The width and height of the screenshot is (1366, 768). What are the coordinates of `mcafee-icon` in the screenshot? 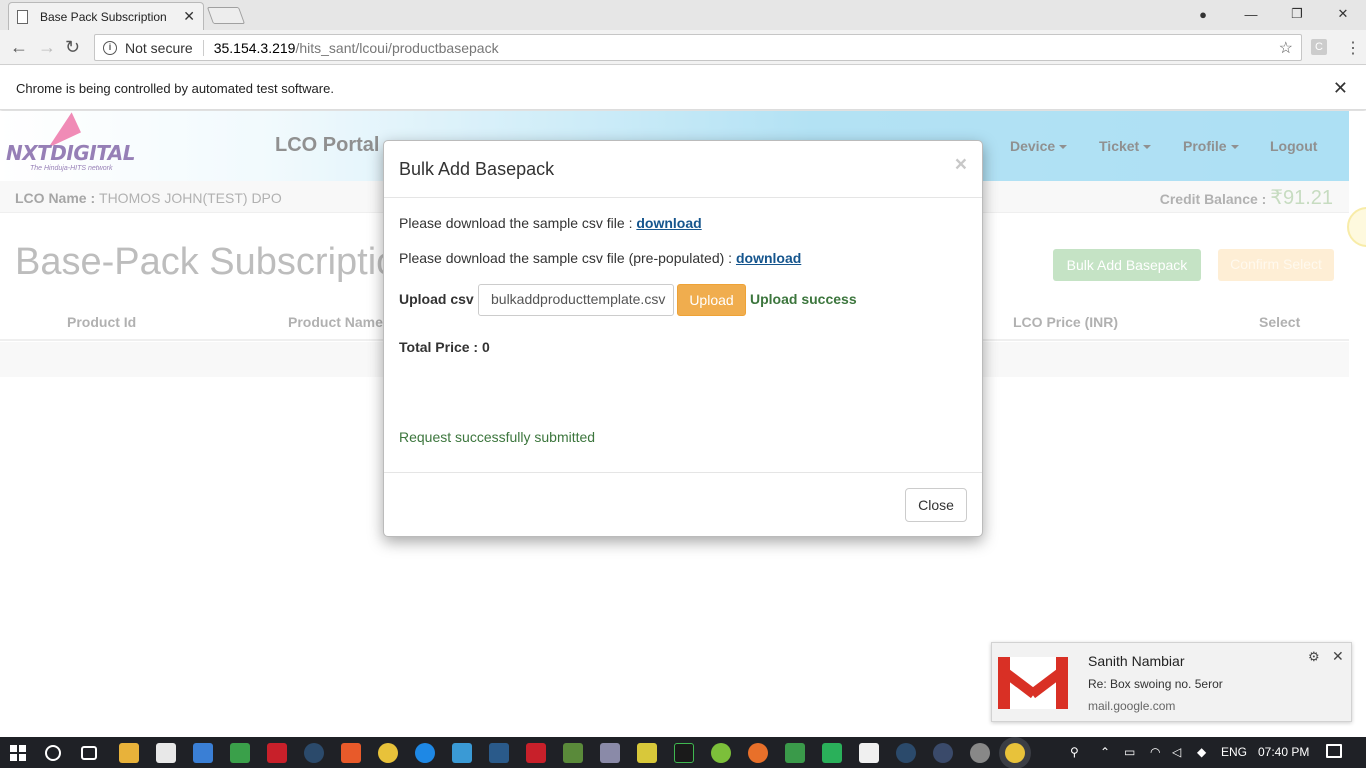 It's located at (277, 753).